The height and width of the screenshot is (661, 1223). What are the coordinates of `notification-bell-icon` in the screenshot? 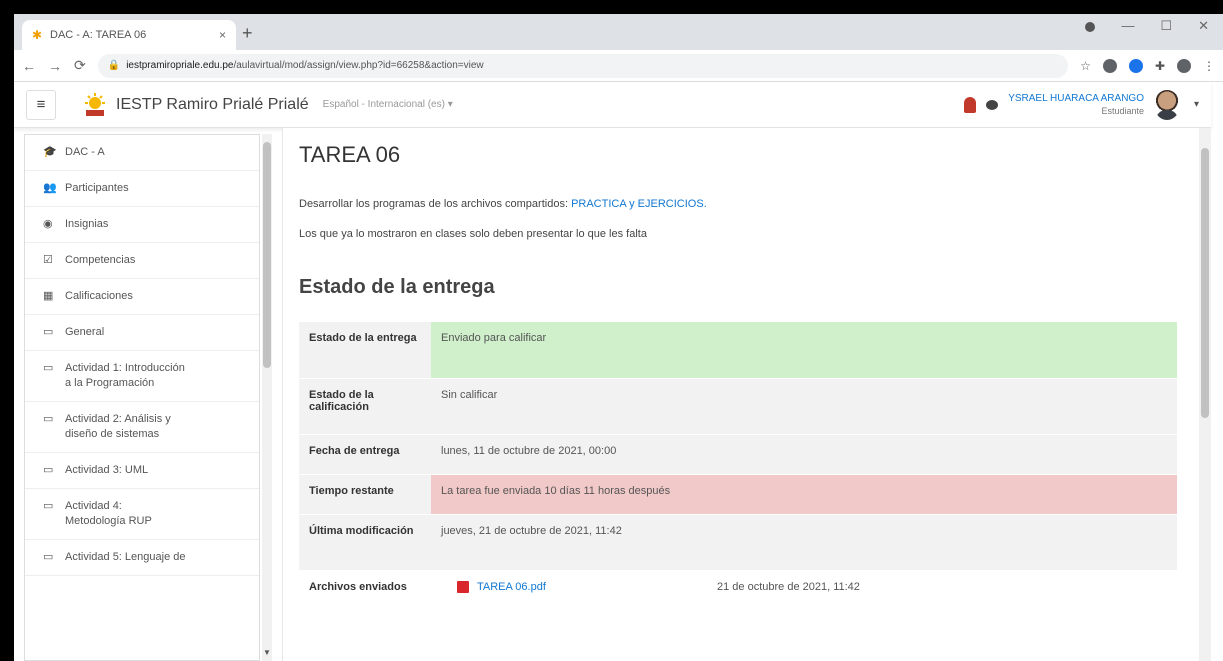 It's located at (970, 104).